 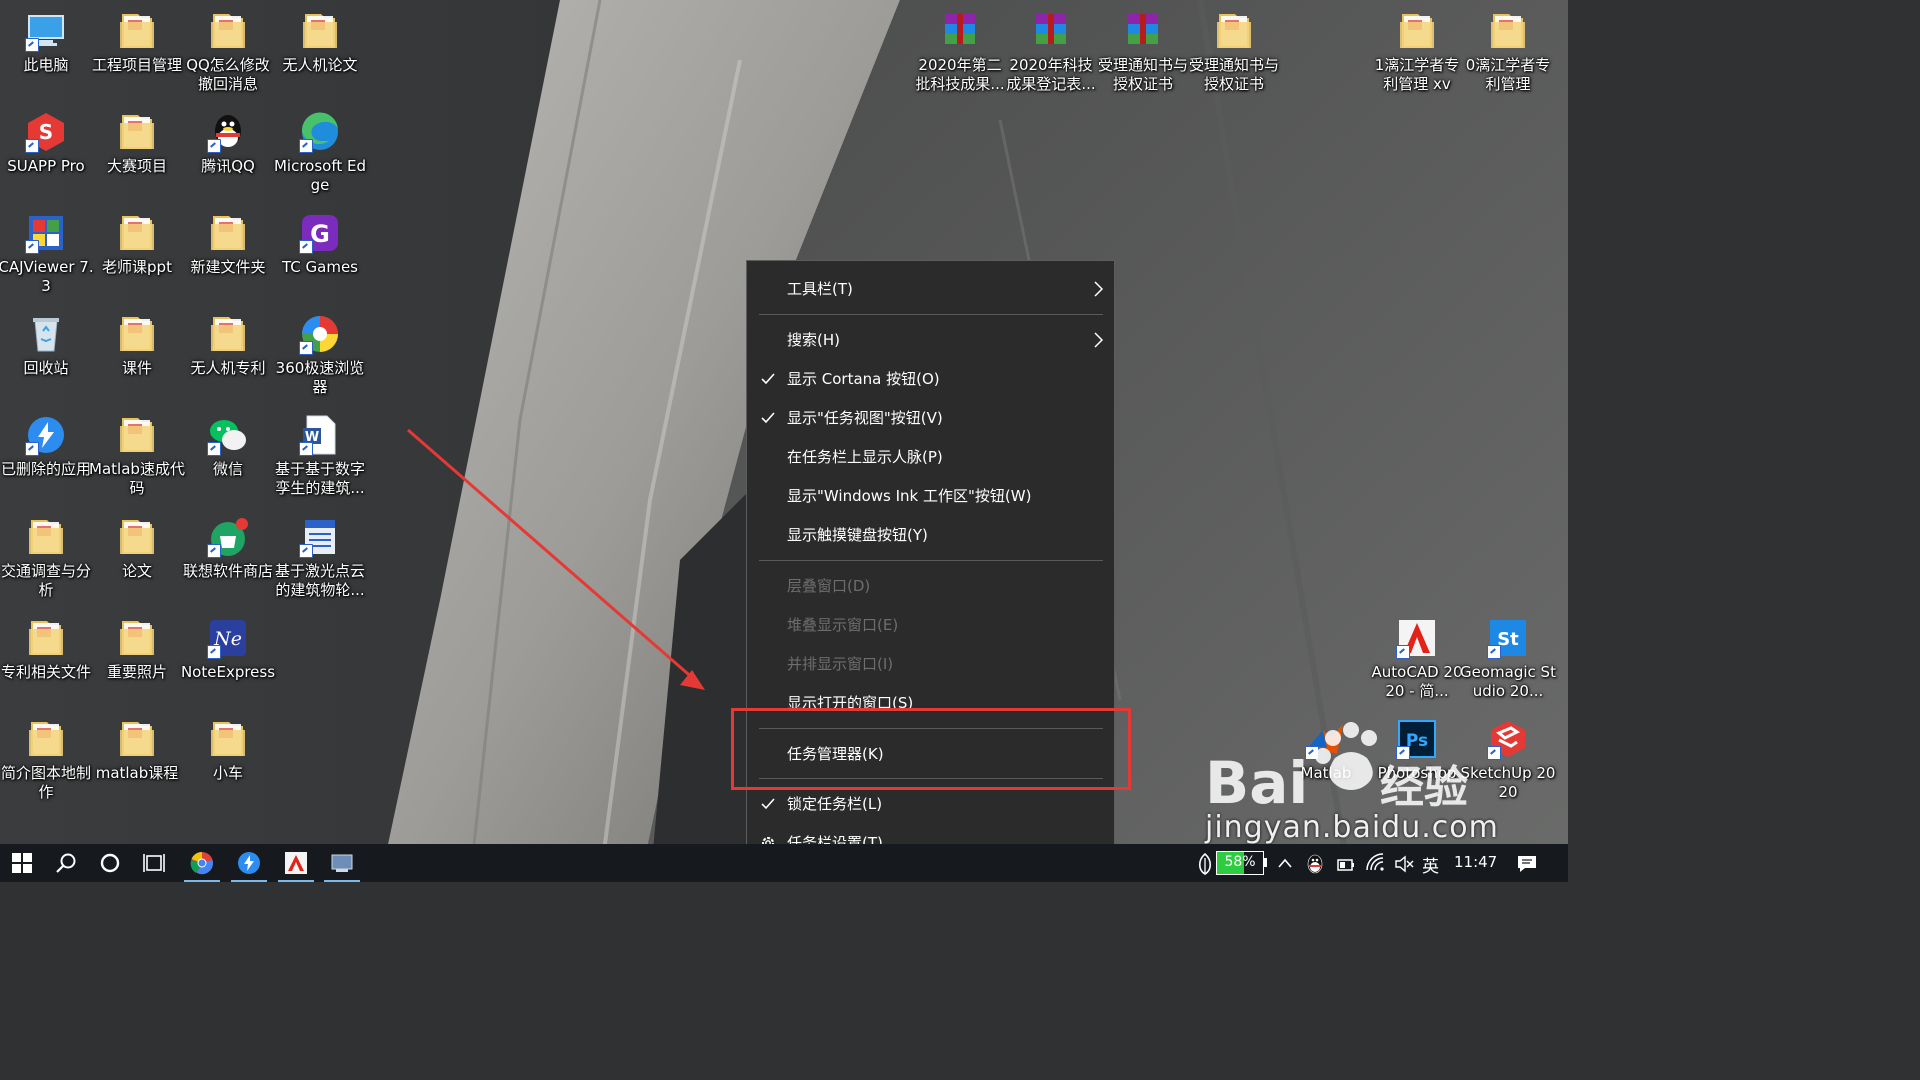 I want to click on desktop-icon-label: 联想软件商店, so click(x=227, y=571).